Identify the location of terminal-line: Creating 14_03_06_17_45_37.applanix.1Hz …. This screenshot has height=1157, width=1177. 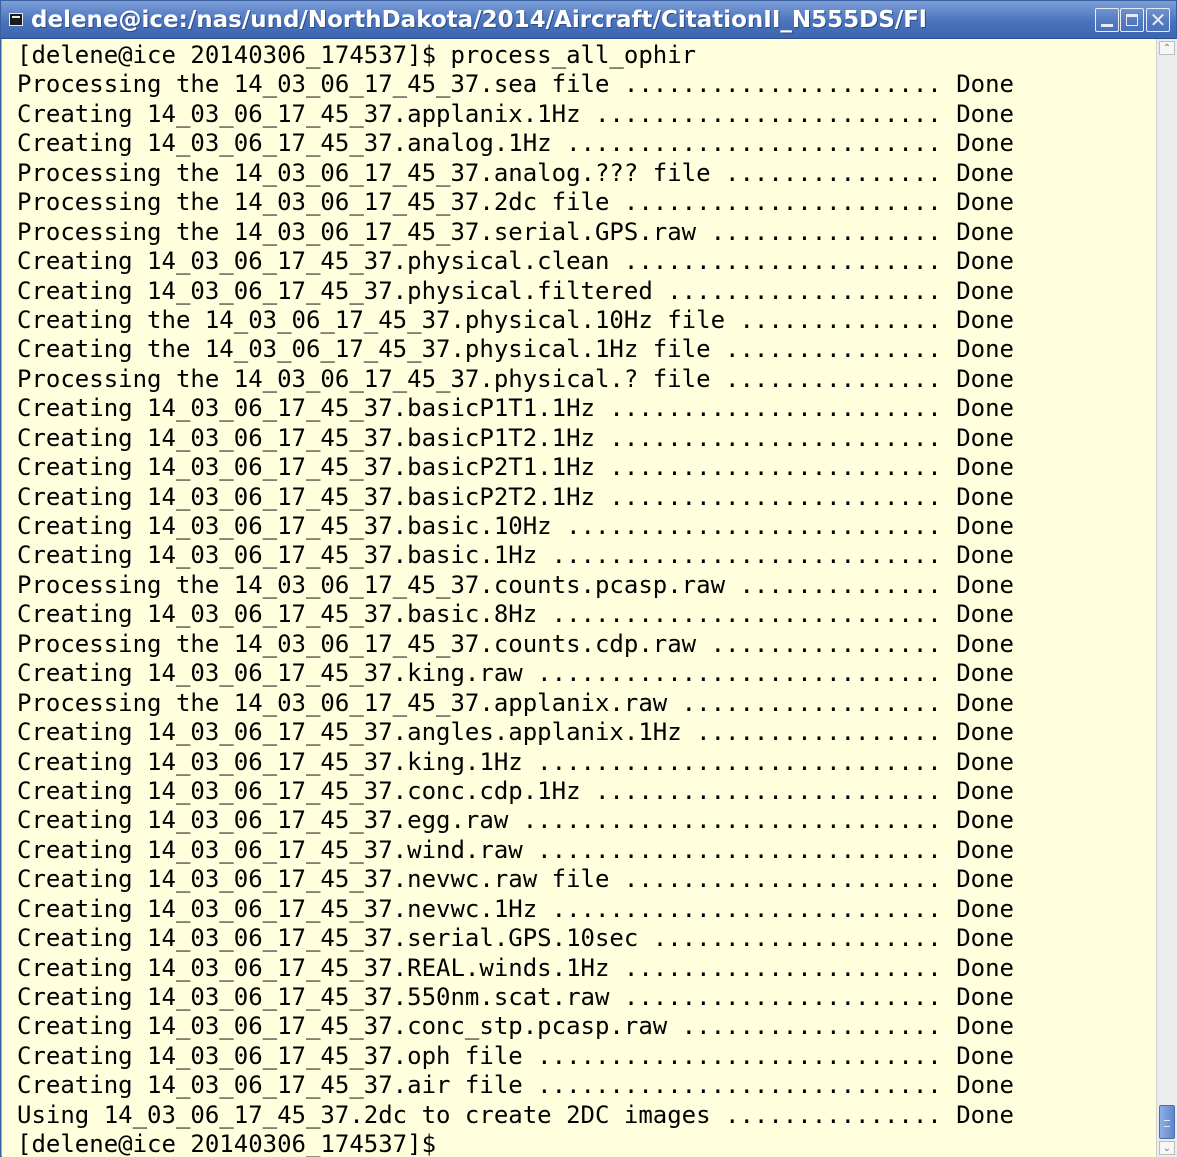
(515, 113).